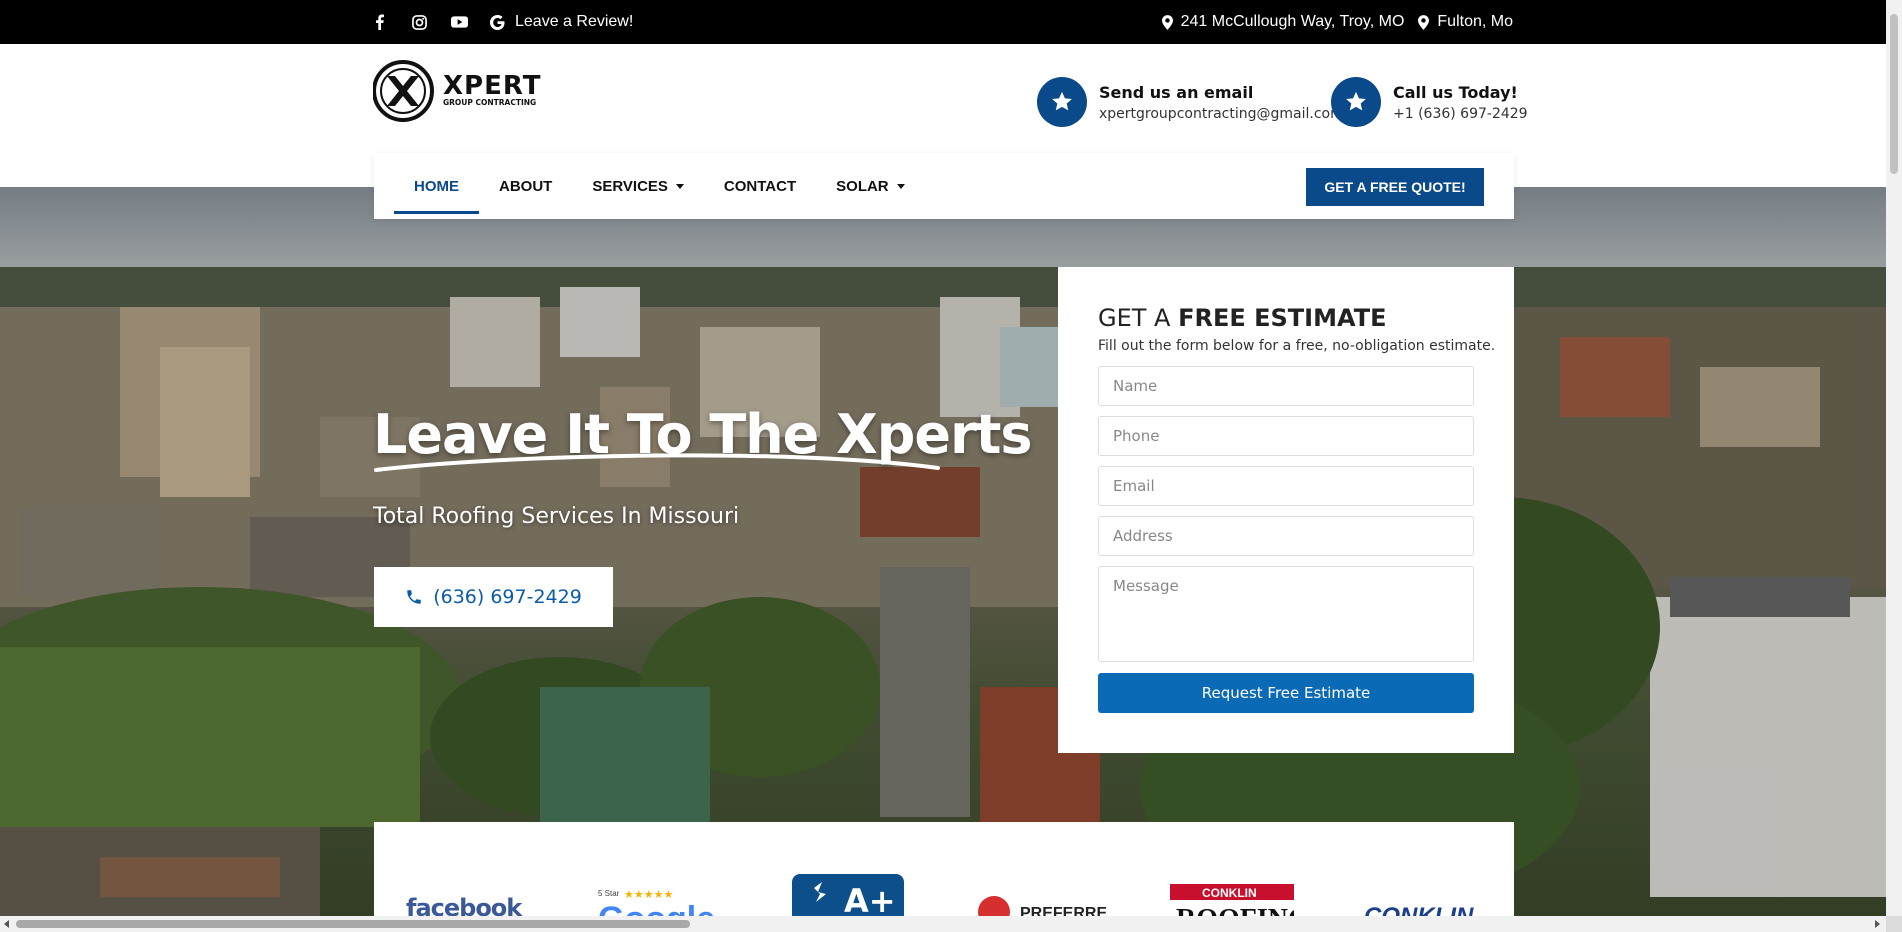 Image resolution: width=1902 pixels, height=932 pixels. Describe the element at coordinates (489, 102) in the screenshot. I see `svg-text: GROUP CONTRACTING` at that location.